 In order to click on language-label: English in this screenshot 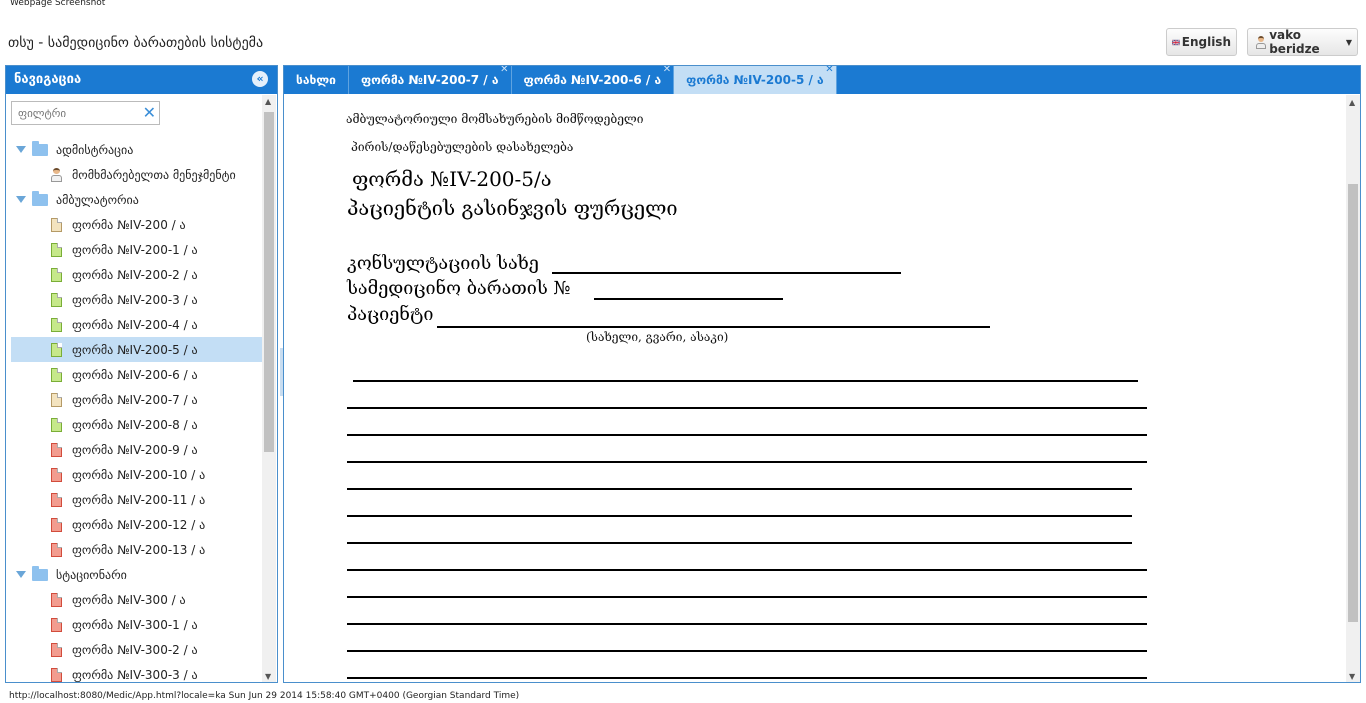, I will do `click(1206, 42)`.